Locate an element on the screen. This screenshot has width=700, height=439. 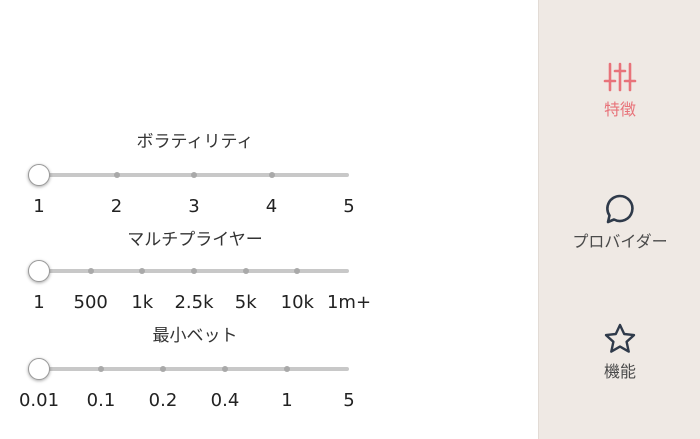
multiplier-label: 1 is located at coordinates (39, 302).